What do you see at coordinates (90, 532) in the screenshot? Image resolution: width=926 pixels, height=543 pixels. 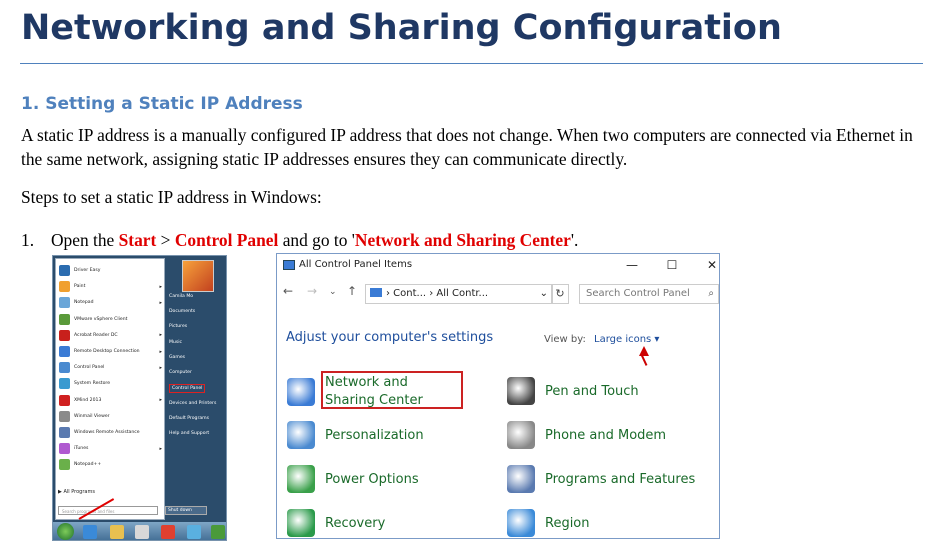 I see `ie-icon` at bounding box center [90, 532].